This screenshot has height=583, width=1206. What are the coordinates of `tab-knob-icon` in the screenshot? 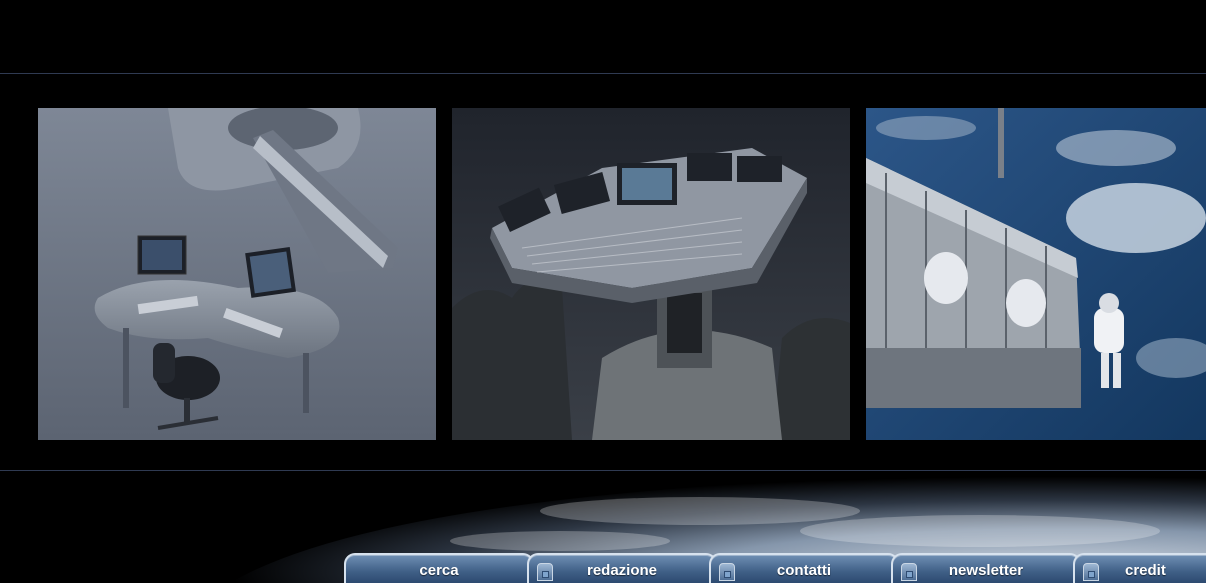 It's located at (1091, 572).